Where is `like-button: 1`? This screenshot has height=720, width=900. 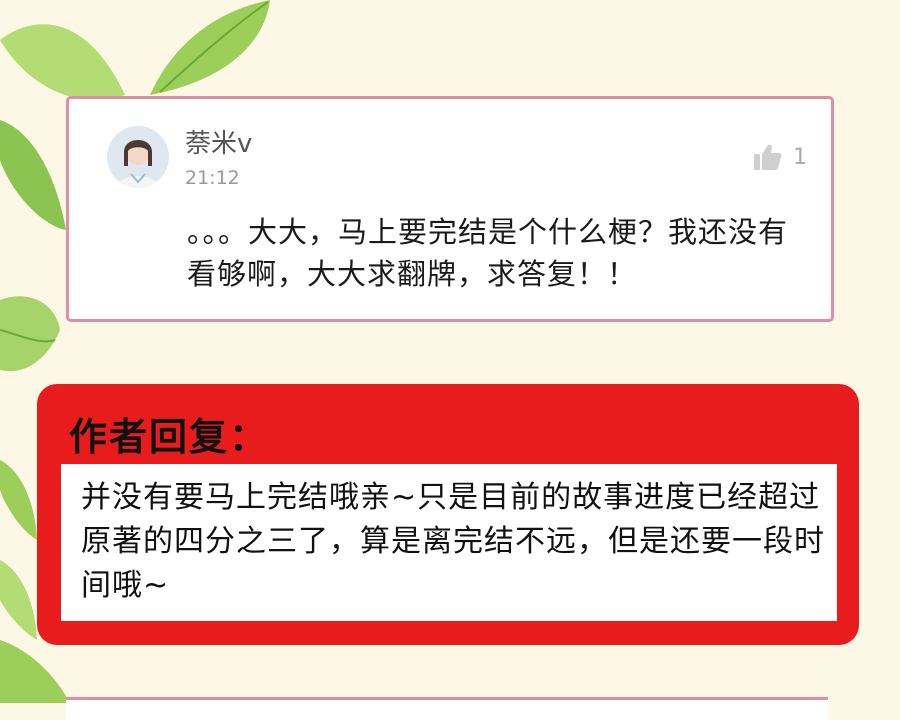 like-button: 1 is located at coordinates (780, 157).